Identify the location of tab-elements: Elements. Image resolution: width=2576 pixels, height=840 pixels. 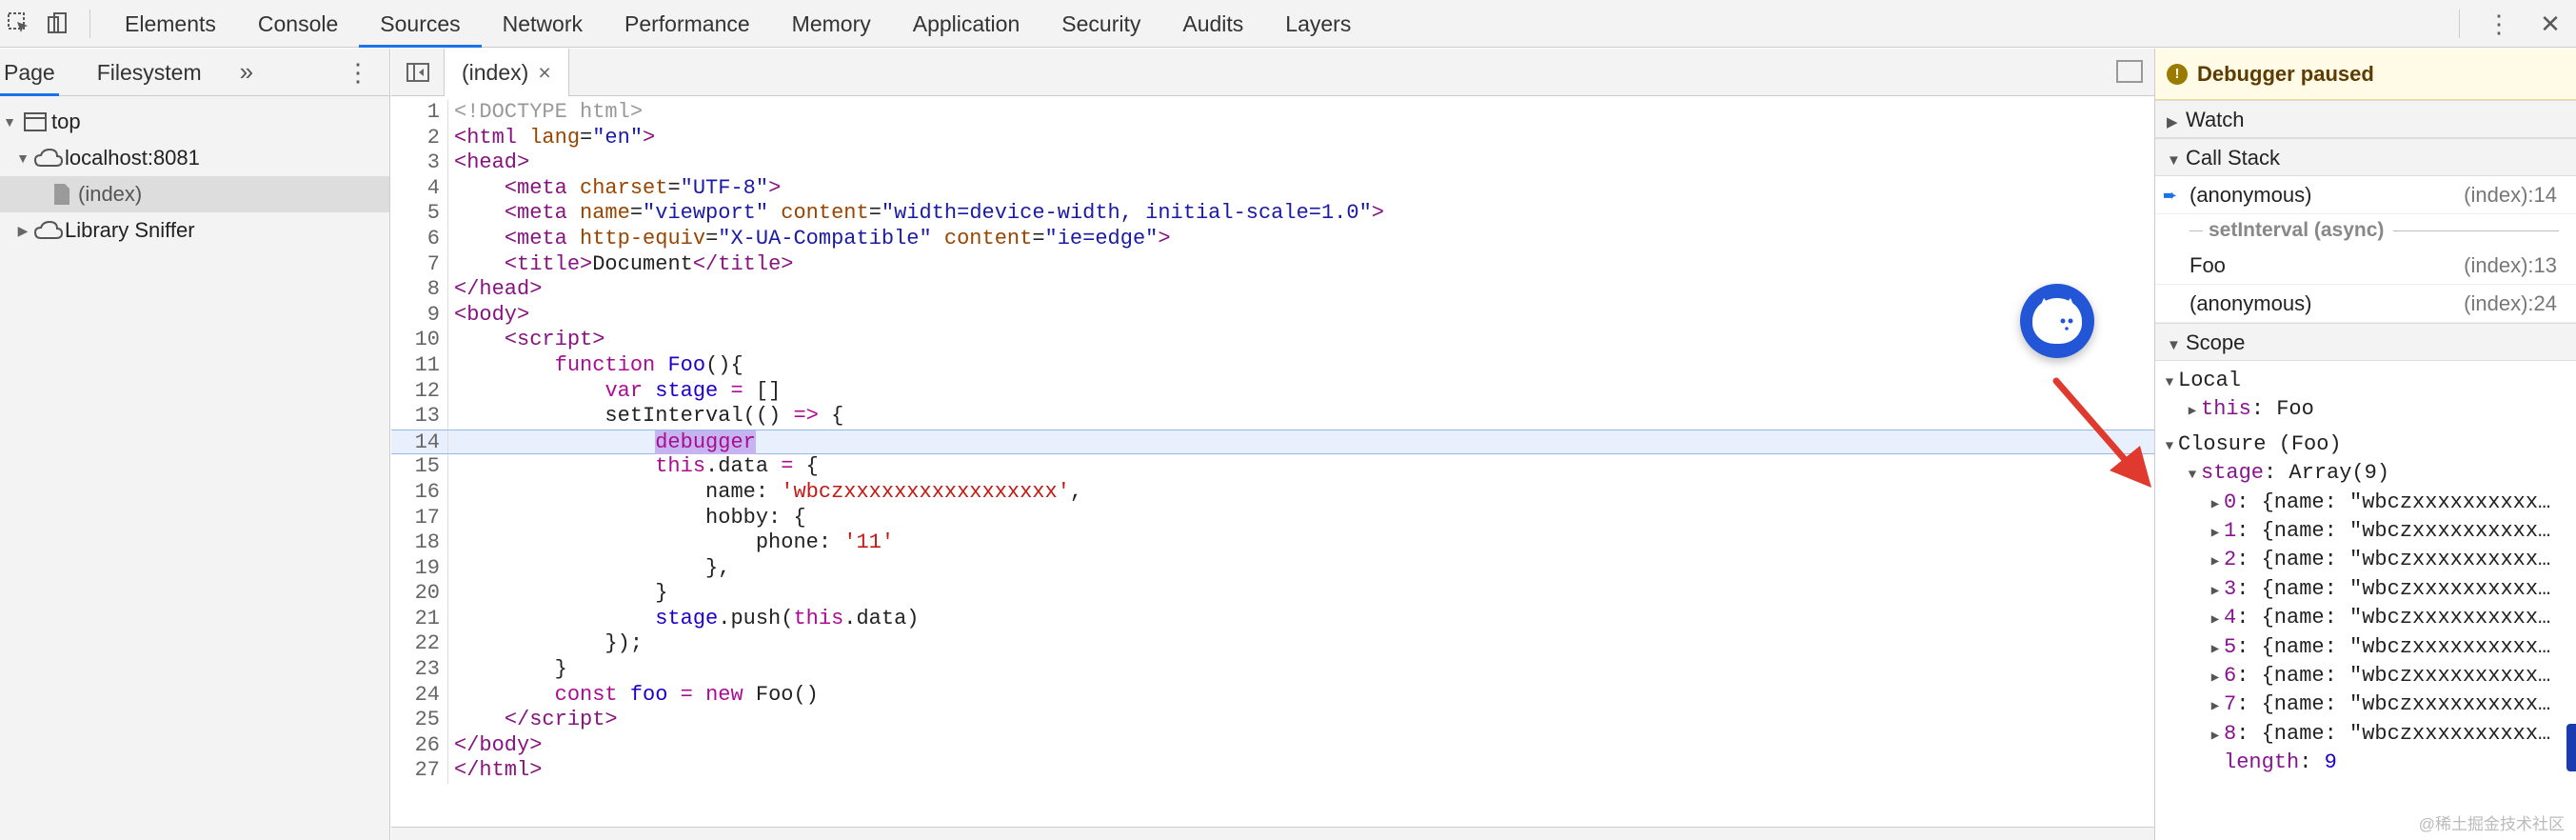
(170, 24).